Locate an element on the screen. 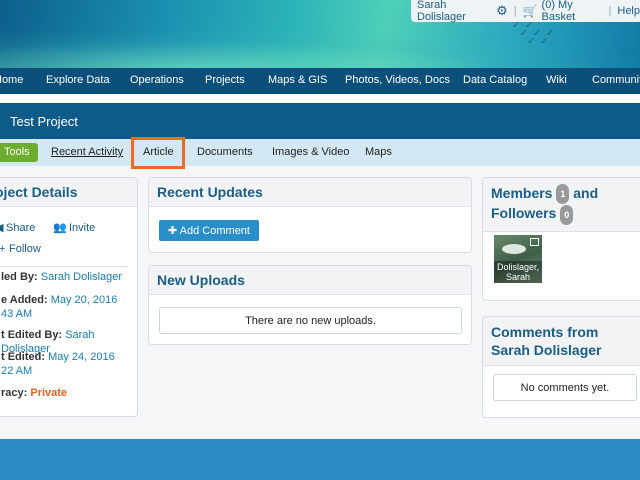 The width and height of the screenshot is (640, 480). date-added-row: e Added: May 20, 2016 is located at coordinates (59, 300).